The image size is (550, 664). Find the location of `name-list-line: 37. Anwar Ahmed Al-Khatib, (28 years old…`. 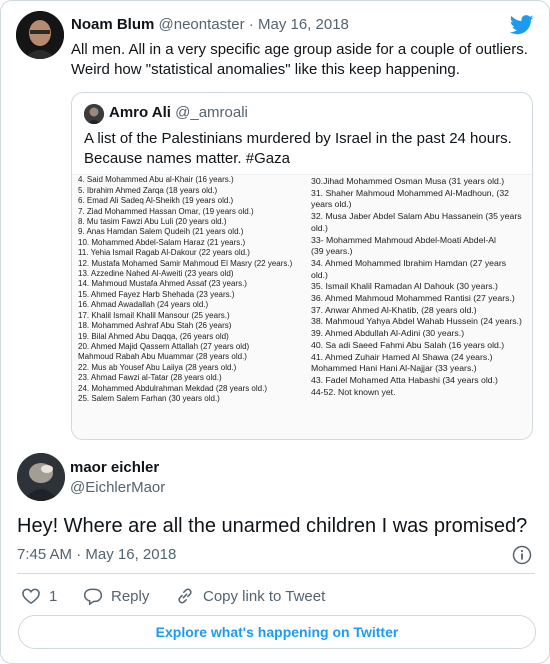

name-list-line: 37. Anwar Ahmed Al-Khatib, (28 years old… is located at coordinates (394, 309).